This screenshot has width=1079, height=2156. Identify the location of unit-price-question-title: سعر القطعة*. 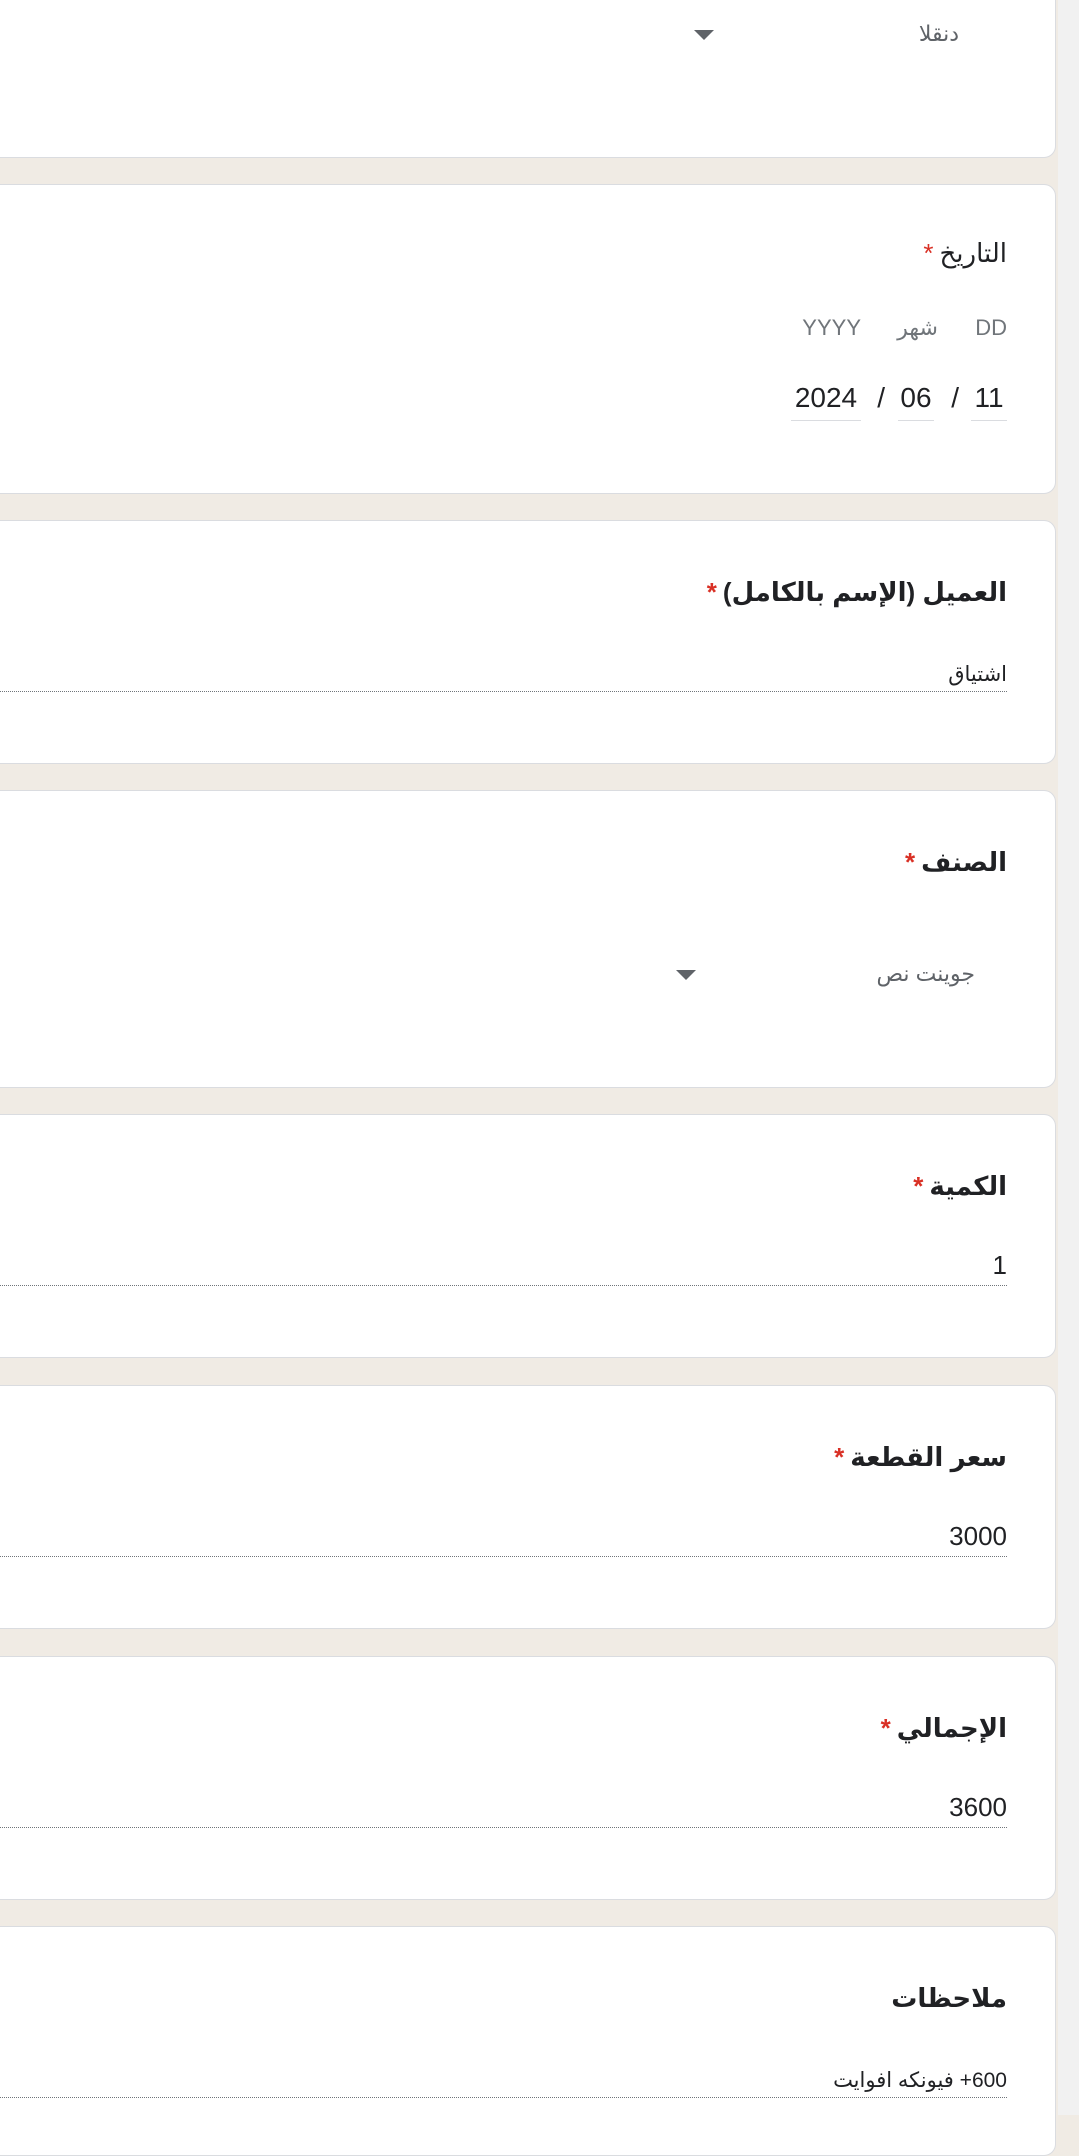
(920, 1457).